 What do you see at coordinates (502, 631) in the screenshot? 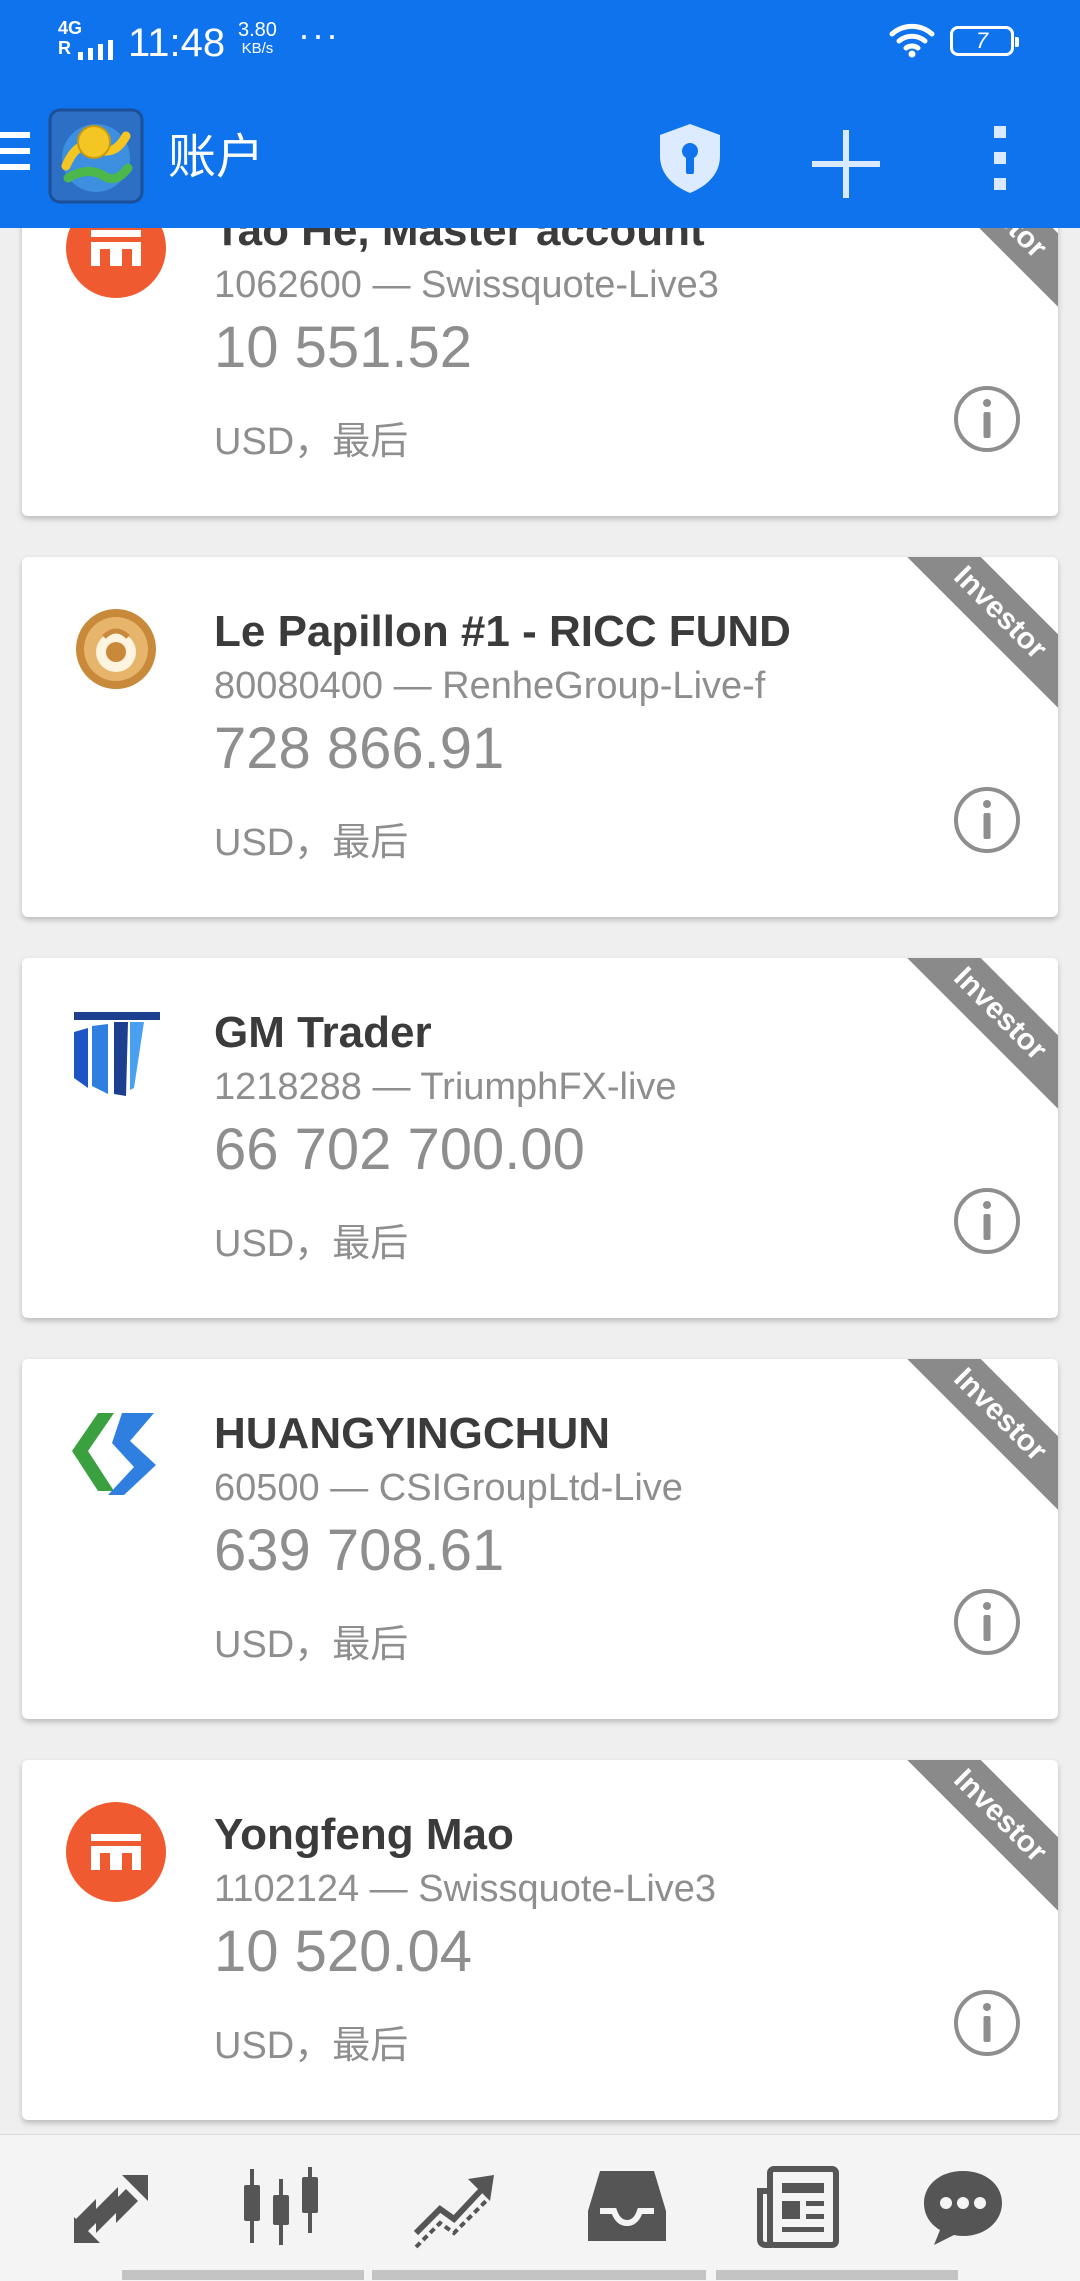
I see `account-name: Le Papillon #1 - RICC FUND` at bounding box center [502, 631].